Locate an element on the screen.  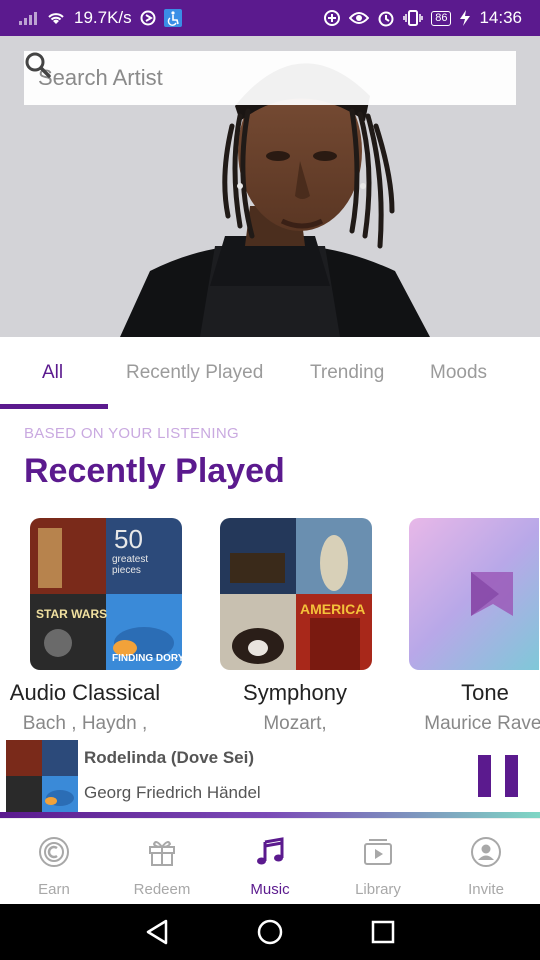
tab-all: All is located at coordinates (52, 373).